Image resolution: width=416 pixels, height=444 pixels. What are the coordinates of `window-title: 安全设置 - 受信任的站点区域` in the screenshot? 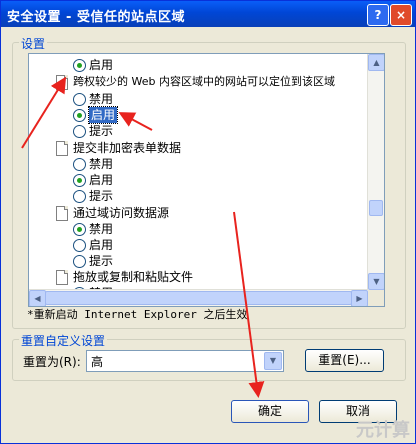 It's located at (96, 17).